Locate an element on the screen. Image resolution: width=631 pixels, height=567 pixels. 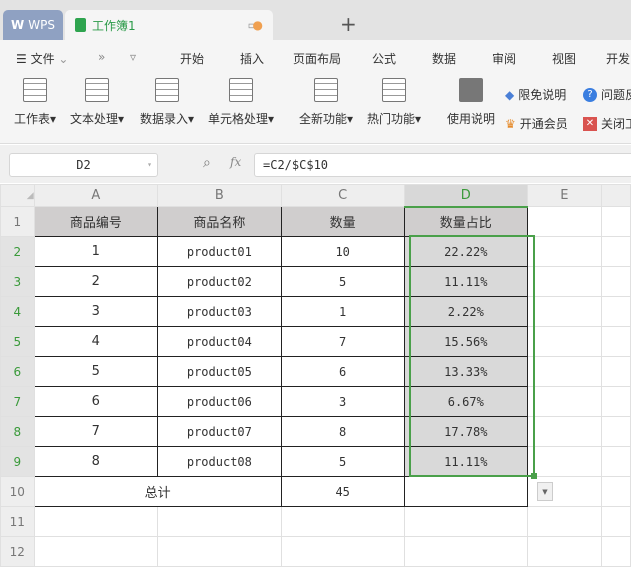
name-box: D2 ▾ is located at coordinates (83, 165).